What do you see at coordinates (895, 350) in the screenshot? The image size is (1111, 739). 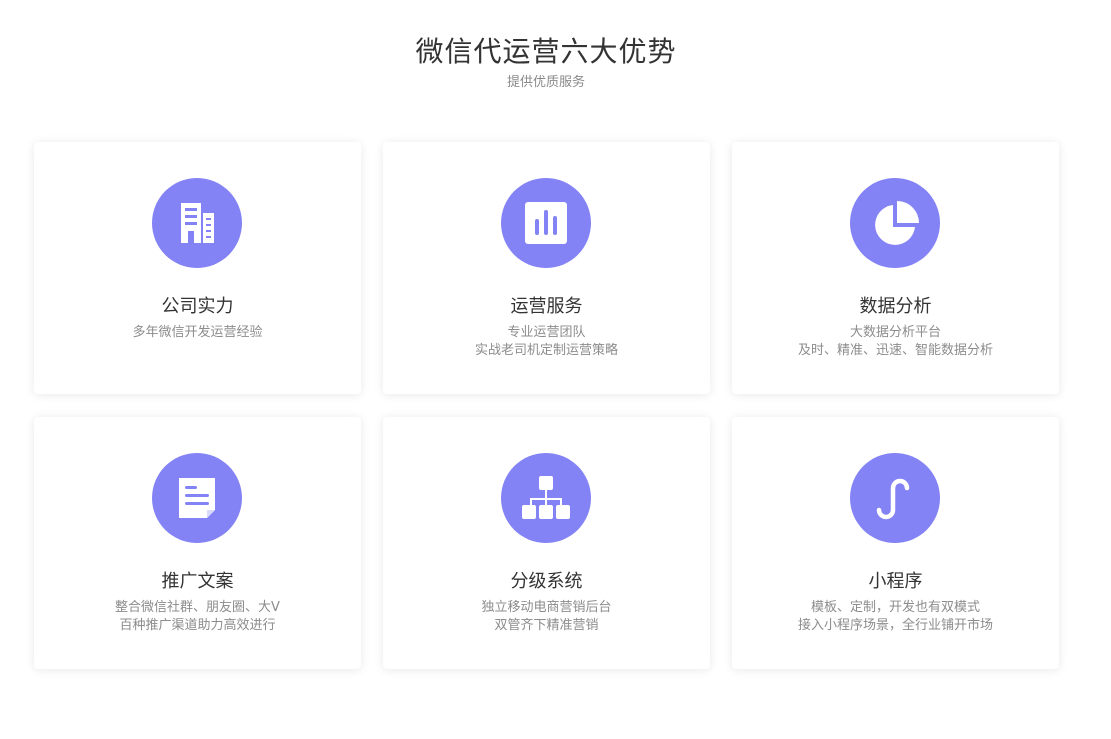 I see `card-desc-line: 及时、精准、迅速、智能数据分析` at bounding box center [895, 350].